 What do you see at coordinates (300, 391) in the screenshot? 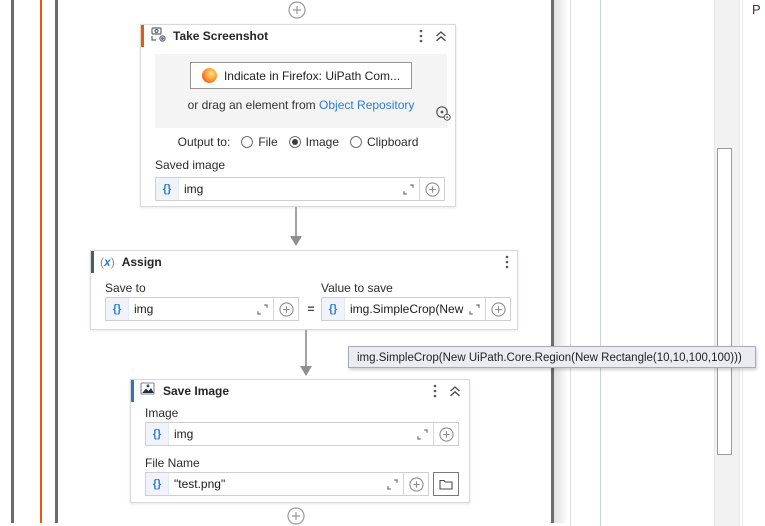
I see `save-image-header: Save Image` at bounding box center [300, 391].